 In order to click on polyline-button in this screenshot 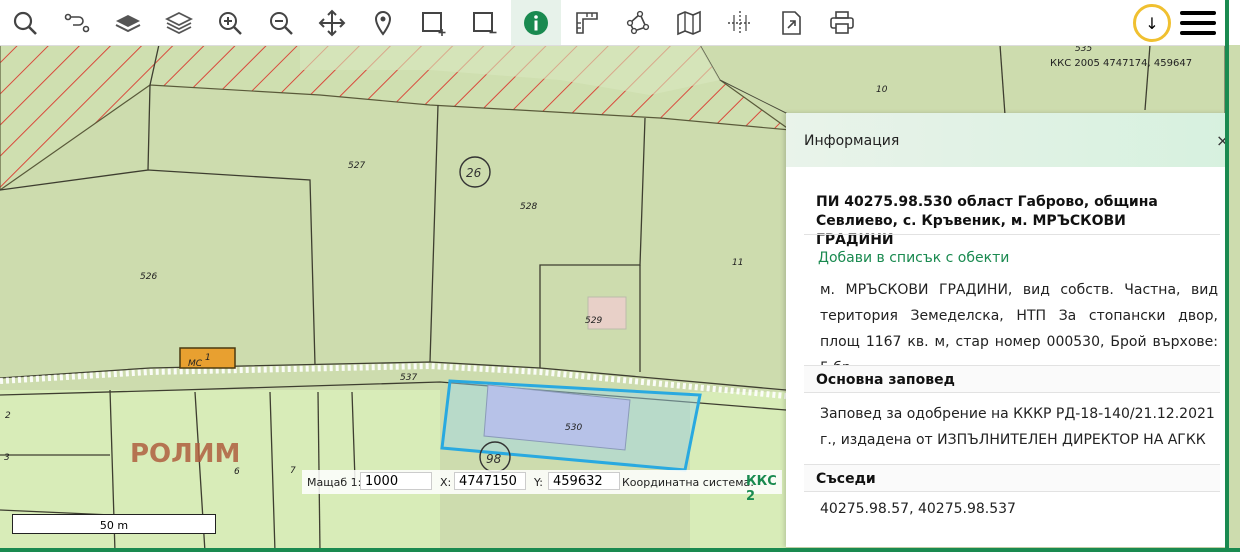, I will do `click(638, 22)`.